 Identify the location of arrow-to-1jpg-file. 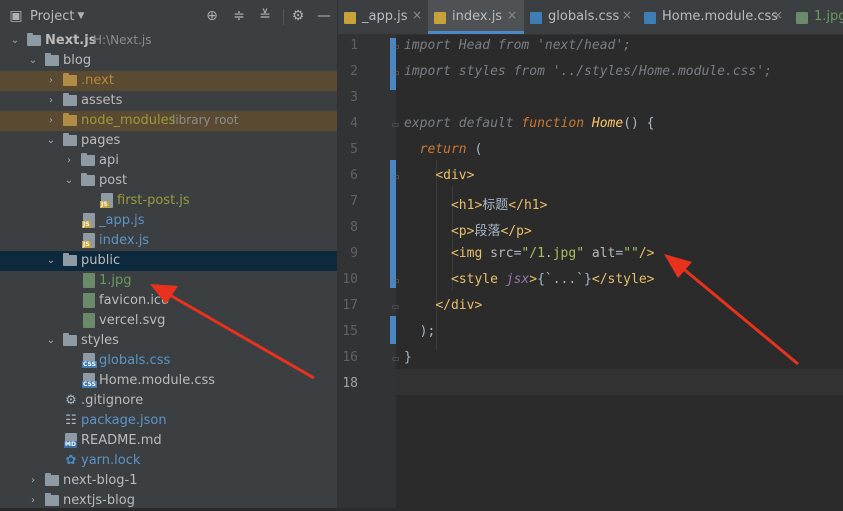
(232, 332).